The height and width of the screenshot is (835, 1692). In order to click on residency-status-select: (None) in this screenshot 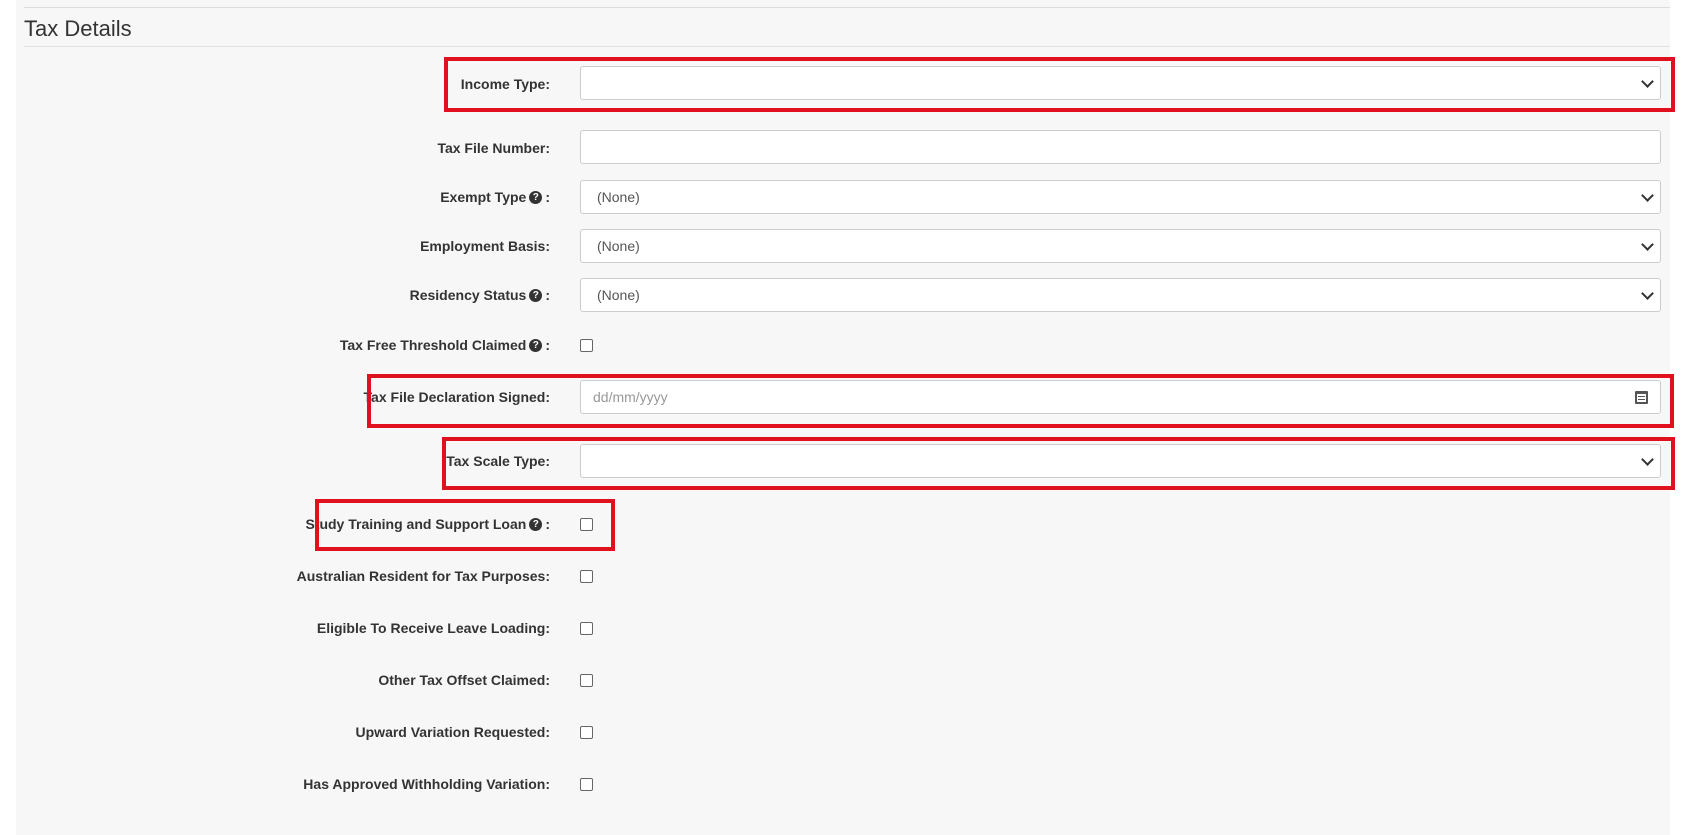, I will do `click(1120, 295)`.